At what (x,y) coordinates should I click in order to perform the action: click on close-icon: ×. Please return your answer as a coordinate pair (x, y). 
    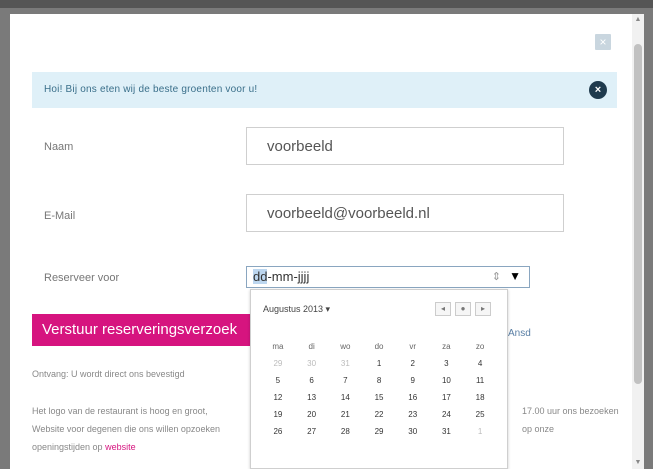
    Looking at the image, I should click on (603, 42).